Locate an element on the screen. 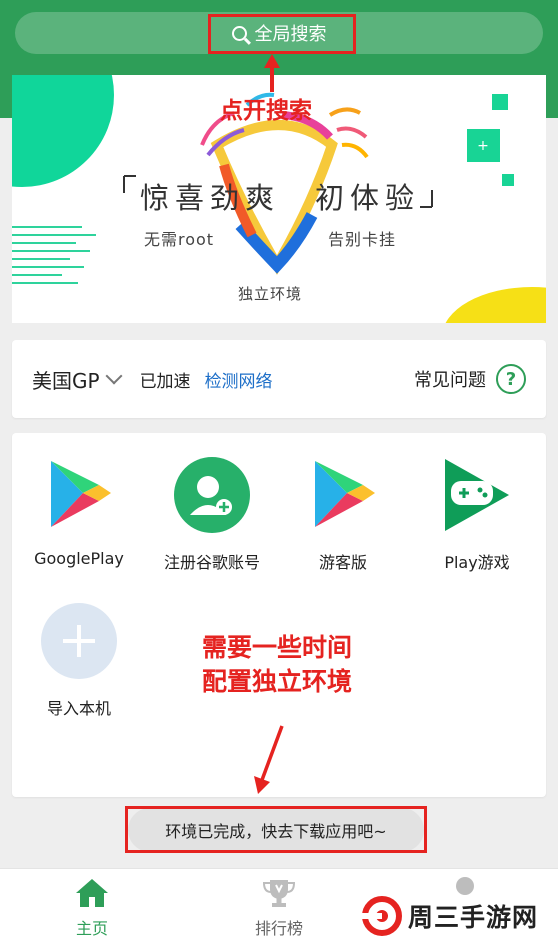  app-guest: 游客版 is located at coordinates (343, 514).